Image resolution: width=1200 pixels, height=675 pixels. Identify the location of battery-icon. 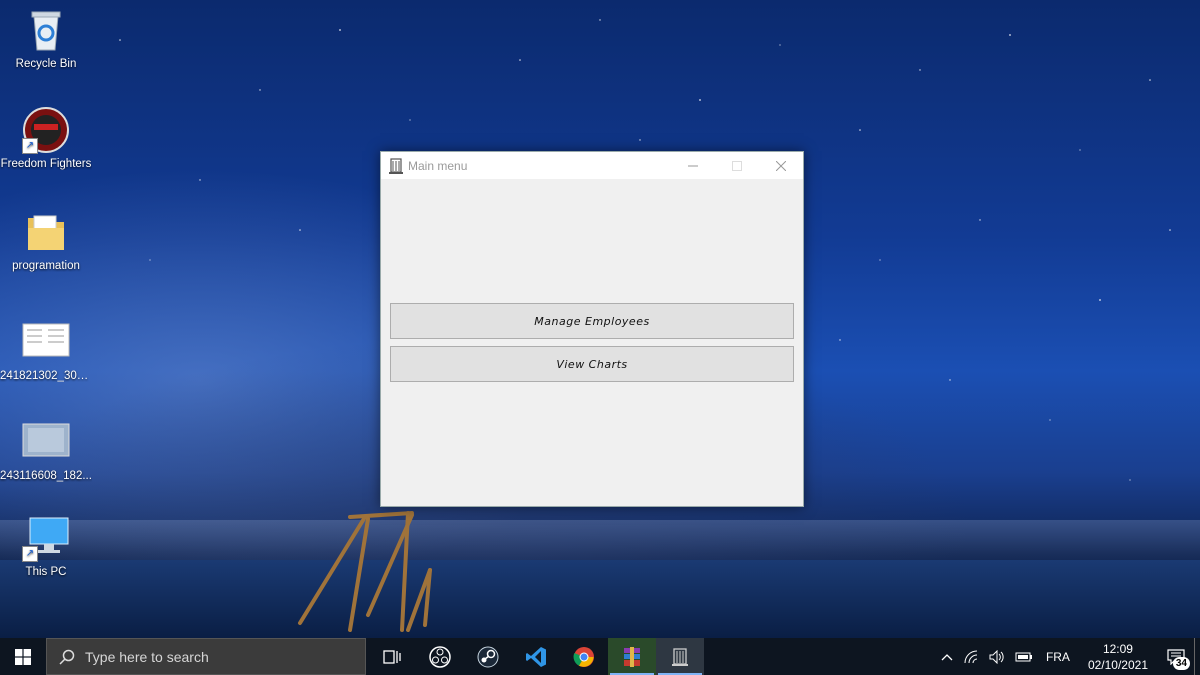
(1023, 656).